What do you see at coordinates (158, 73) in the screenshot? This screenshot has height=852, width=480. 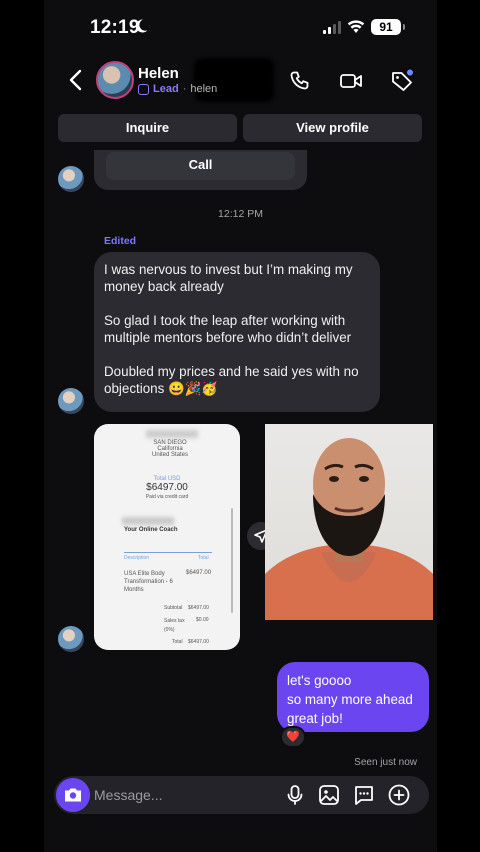 I see `contact-name: Helen` at bounding box center [158, 73].